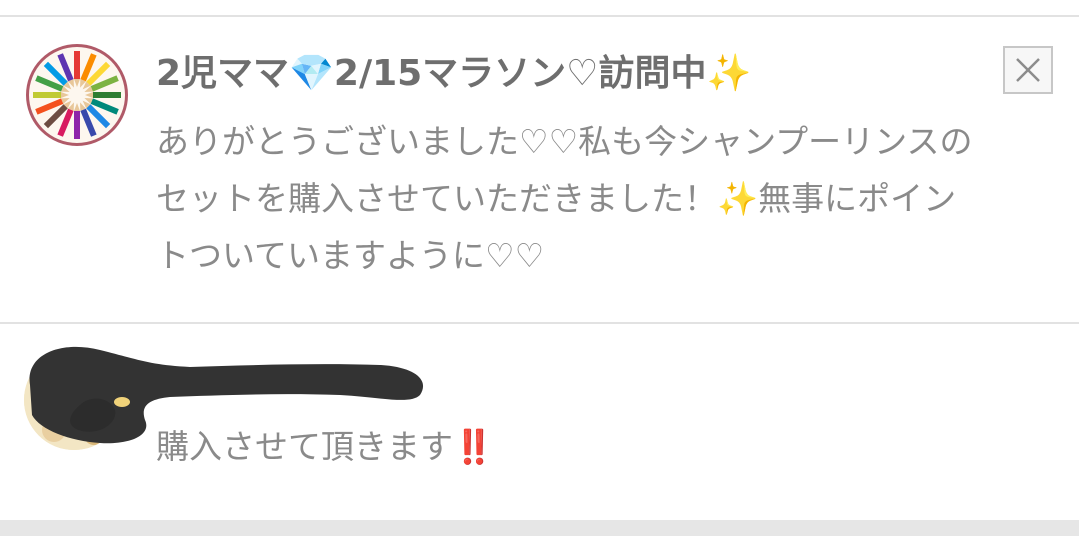 The image size is (1079, 536). What do you see at coordinates (564, 141) in the screenshot?
I see `comment-body-line-1: ありがとうございました♡♡私も今シャンプーリンスの` at bounding box center [564, 141].